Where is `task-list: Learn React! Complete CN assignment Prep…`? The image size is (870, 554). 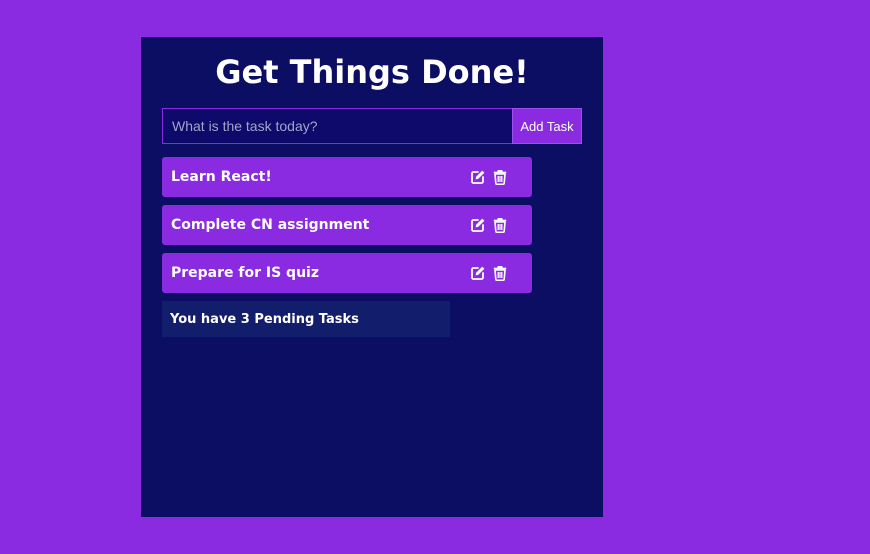 task-list: Learn React! Complete CN assignment Prep… is located at coordinates (347, 229).